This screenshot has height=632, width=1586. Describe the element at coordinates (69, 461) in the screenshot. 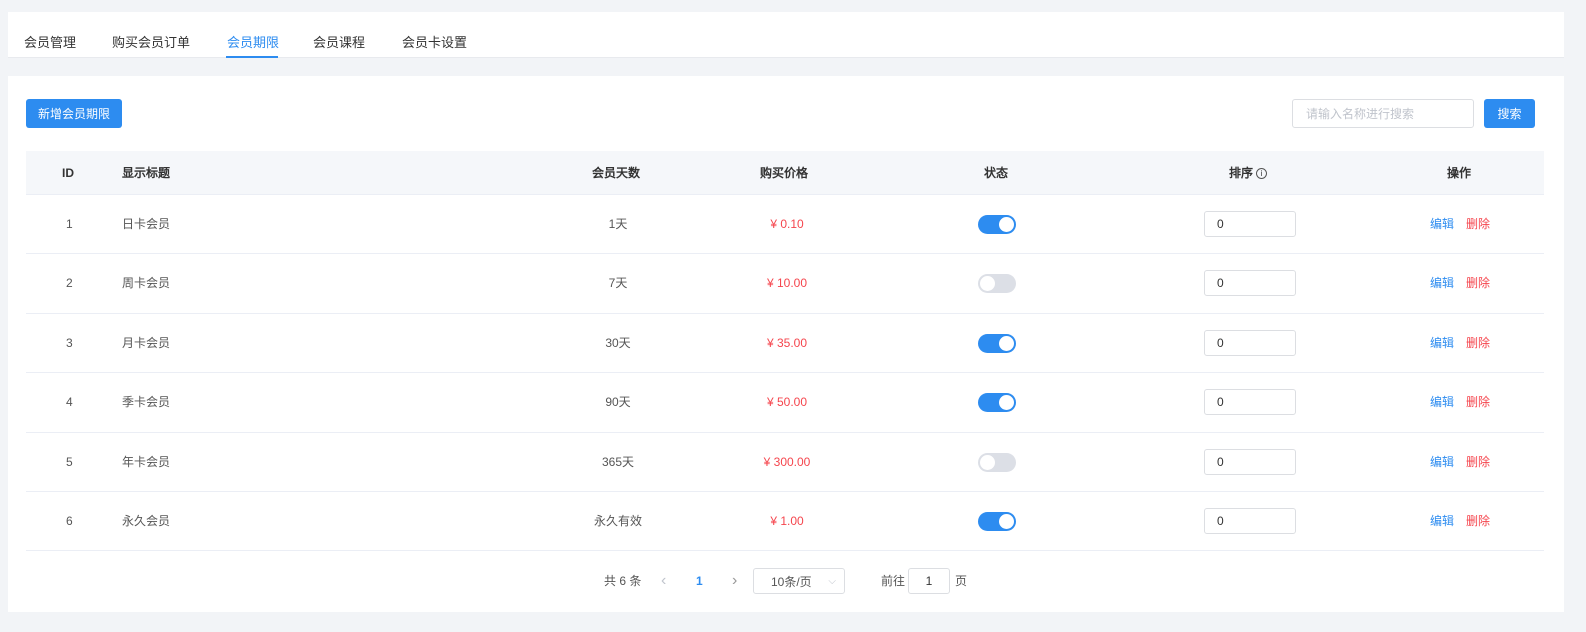

I see `row-id: 5` at that location.